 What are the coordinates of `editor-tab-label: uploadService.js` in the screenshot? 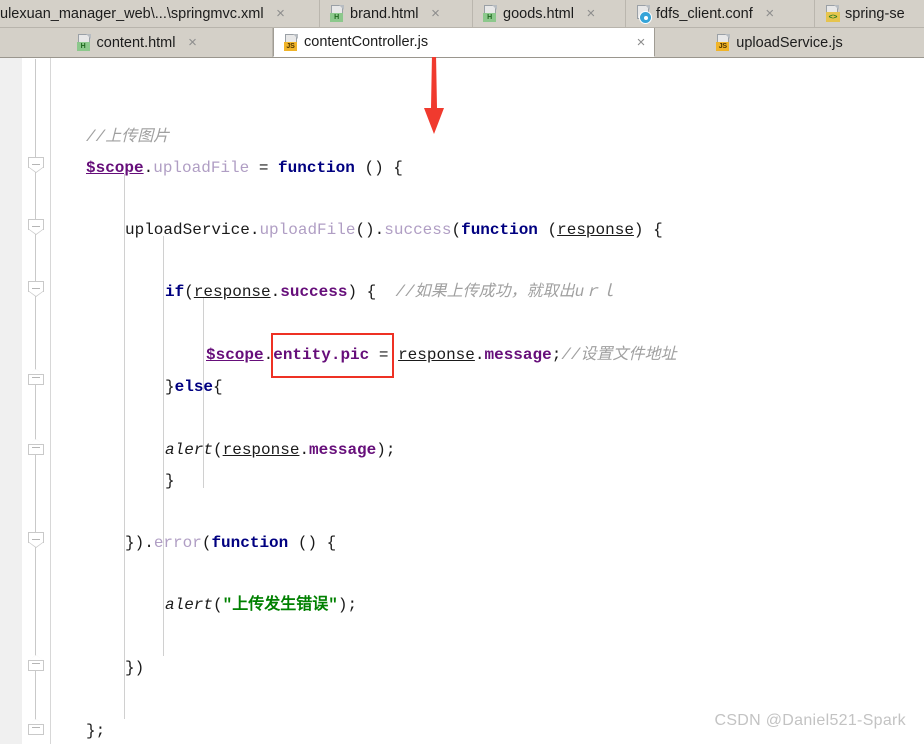 It's located at (789, 42).